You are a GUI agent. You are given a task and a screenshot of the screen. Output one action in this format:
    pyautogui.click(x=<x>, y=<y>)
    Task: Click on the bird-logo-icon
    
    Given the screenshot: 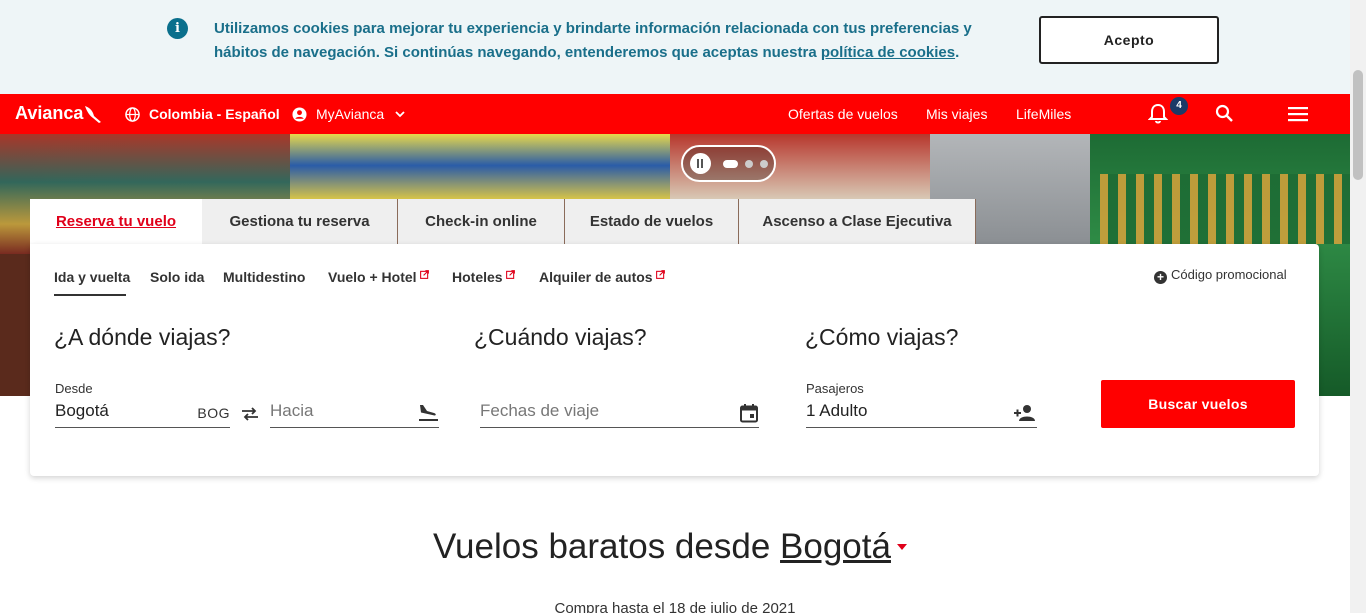 What is the action you would take?
    pyautogui.click(x=93, y=114)
    